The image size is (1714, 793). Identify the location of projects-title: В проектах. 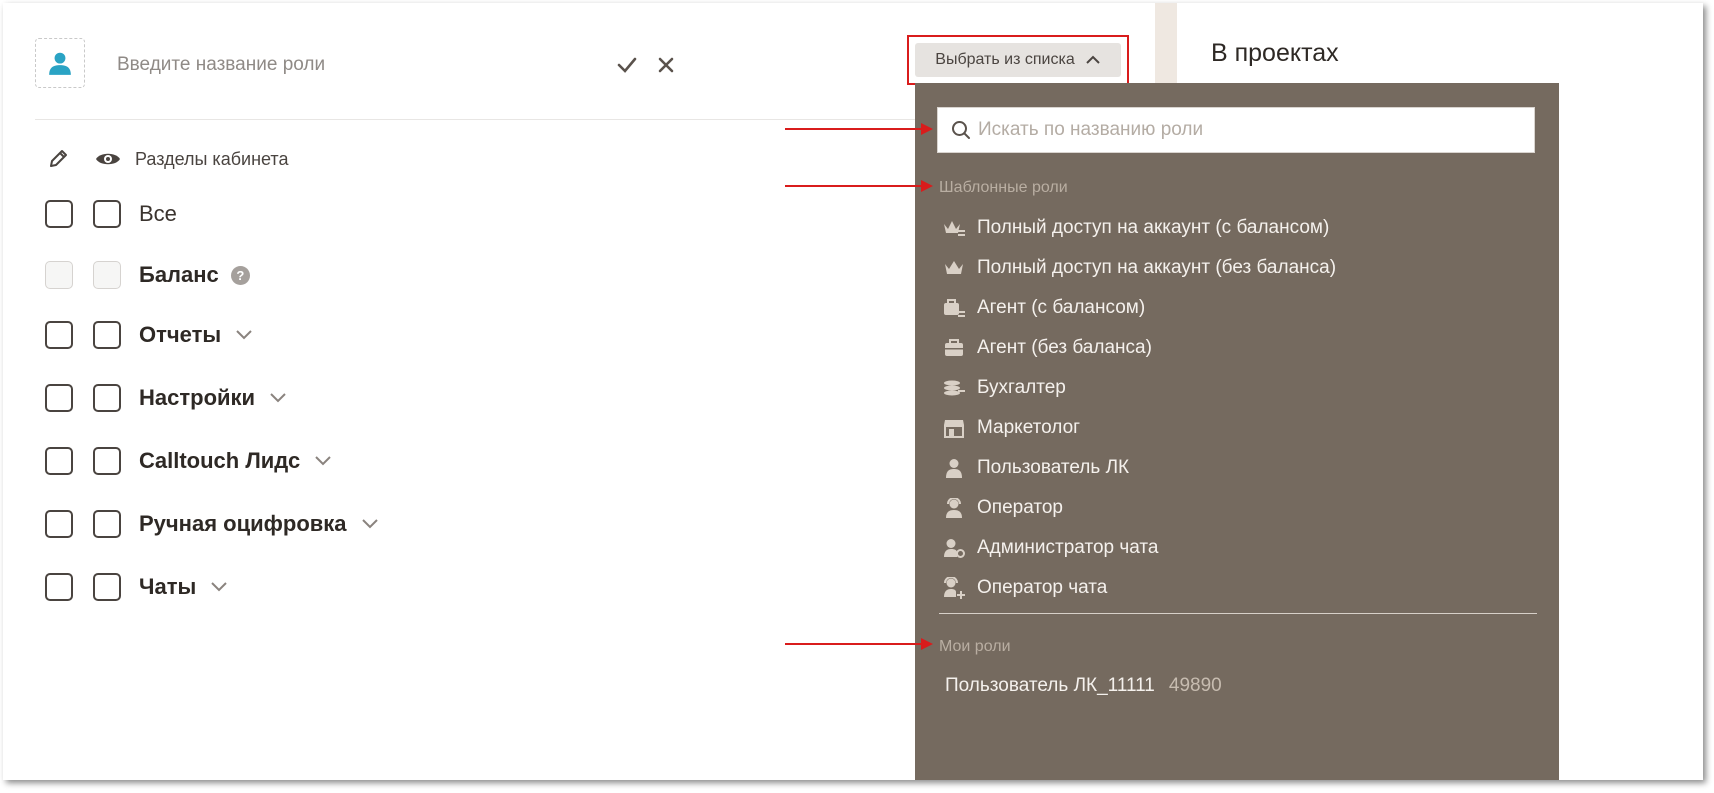
(1275, 53).